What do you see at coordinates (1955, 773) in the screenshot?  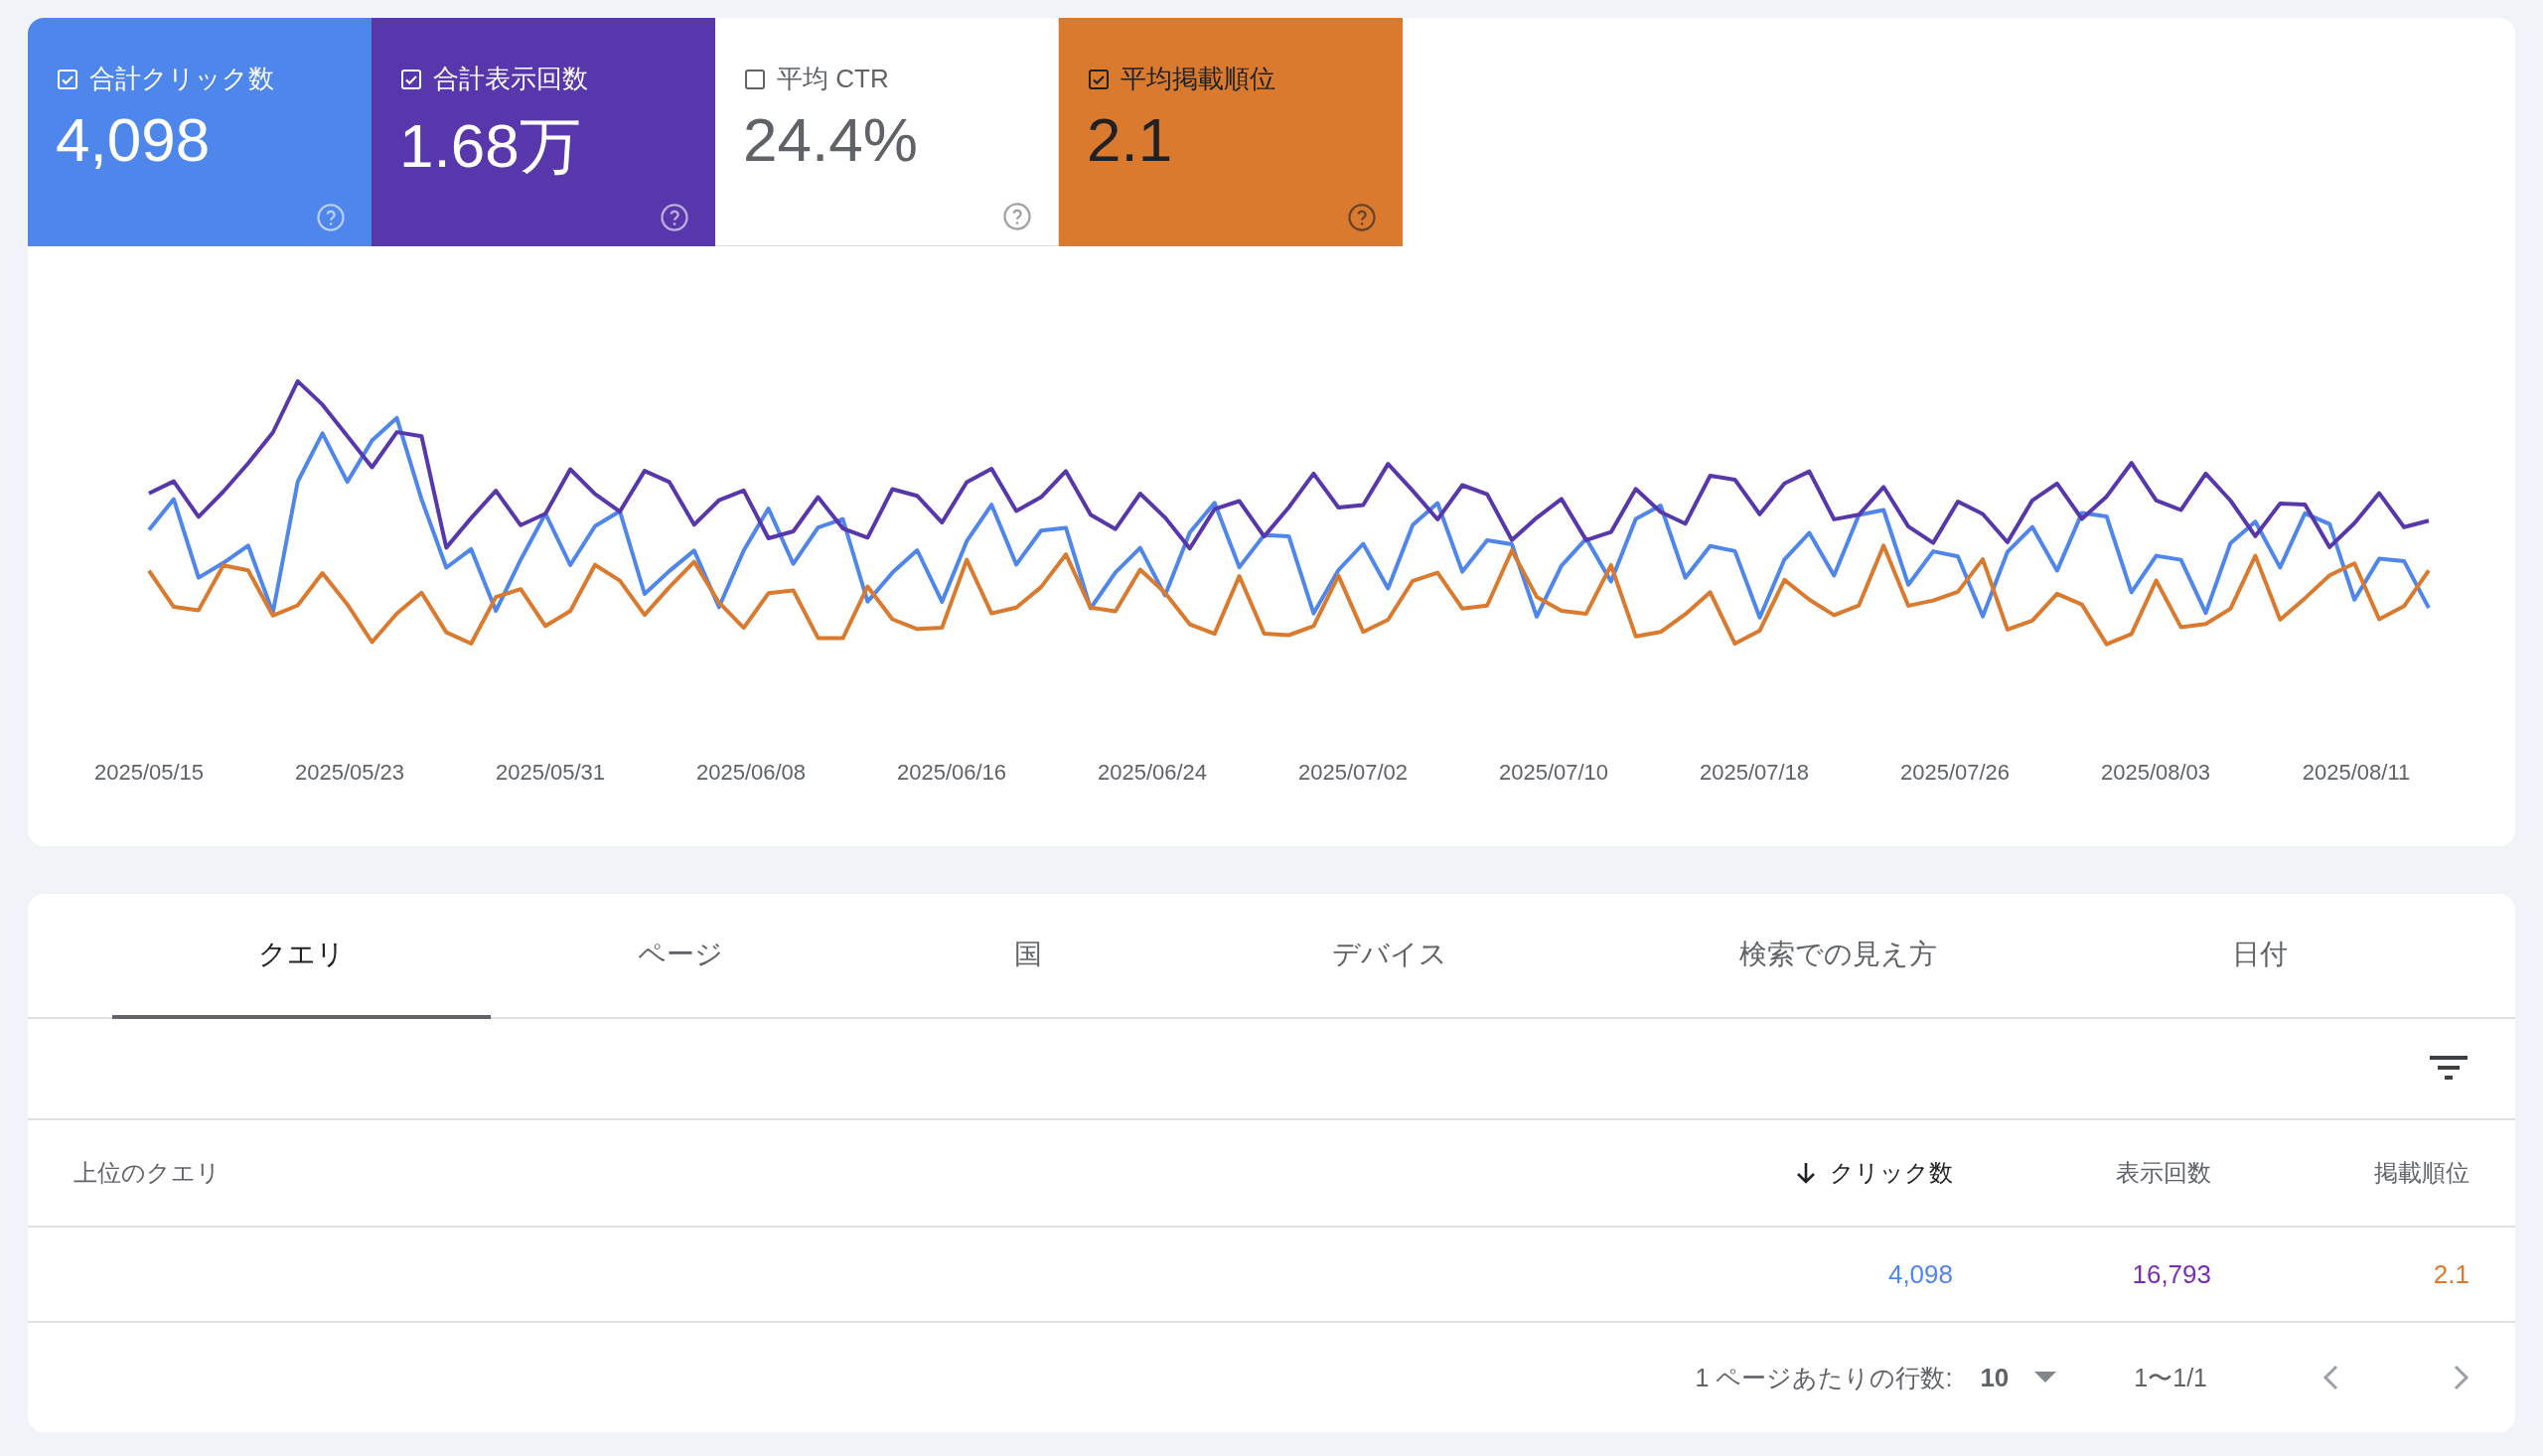 I see `axis-label: 2025/07/26` at bounding box center [1955, 773].